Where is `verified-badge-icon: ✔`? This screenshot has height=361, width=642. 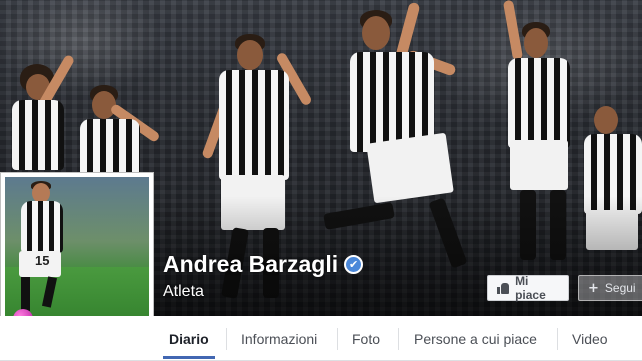
verified-badge-icon: ✔ is located at coordinates (354, 264).